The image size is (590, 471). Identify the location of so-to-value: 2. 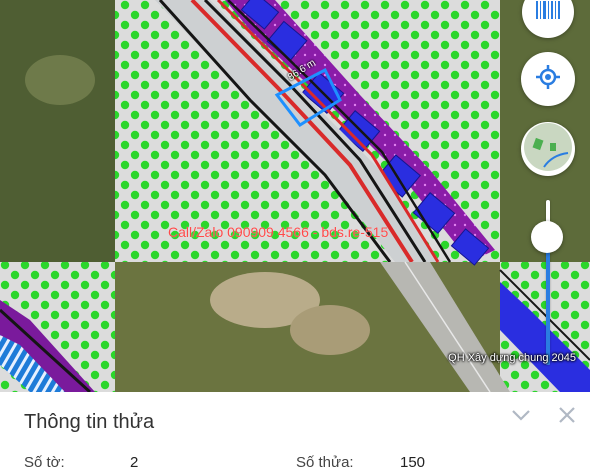
(134, 462).